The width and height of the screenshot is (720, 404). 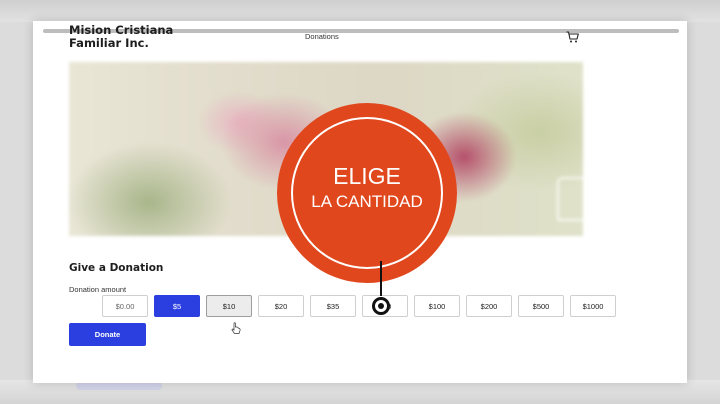 I want to click on callout-title: ELIGE, so click(x=367, y=176).